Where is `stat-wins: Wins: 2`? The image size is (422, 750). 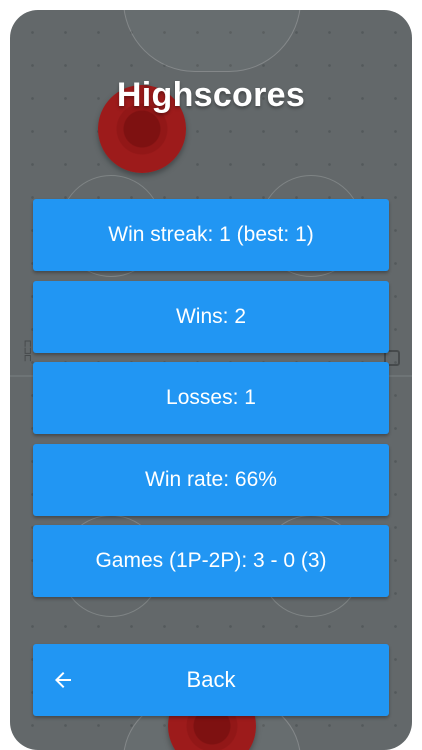
stat-wins: Wins: 2 is located at coordinates (211, 317).